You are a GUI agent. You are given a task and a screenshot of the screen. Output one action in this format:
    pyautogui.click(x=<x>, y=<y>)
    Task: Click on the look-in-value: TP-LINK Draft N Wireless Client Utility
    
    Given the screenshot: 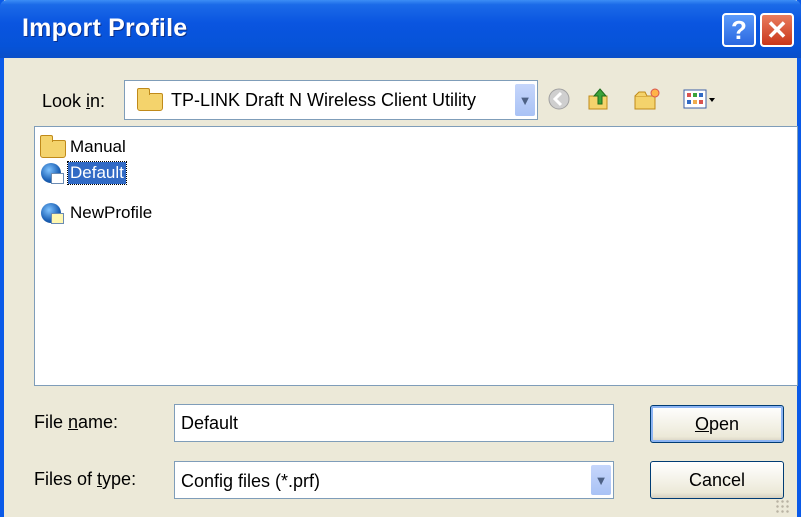 What is the action you would take?
    pyautogui.click(x=324, y=100)
    